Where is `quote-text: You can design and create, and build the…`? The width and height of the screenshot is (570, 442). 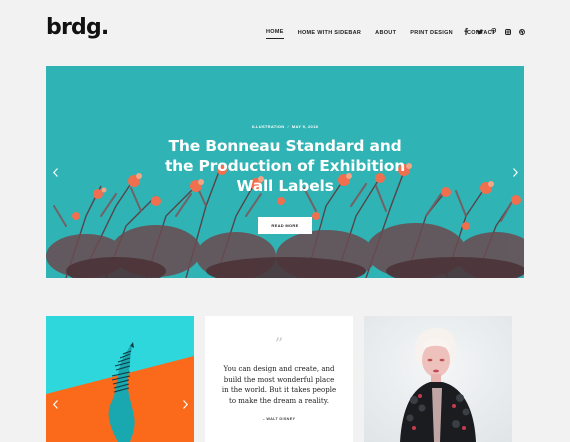 quote-text: You can design and create, and build the… is located at coordinates (279, 385).